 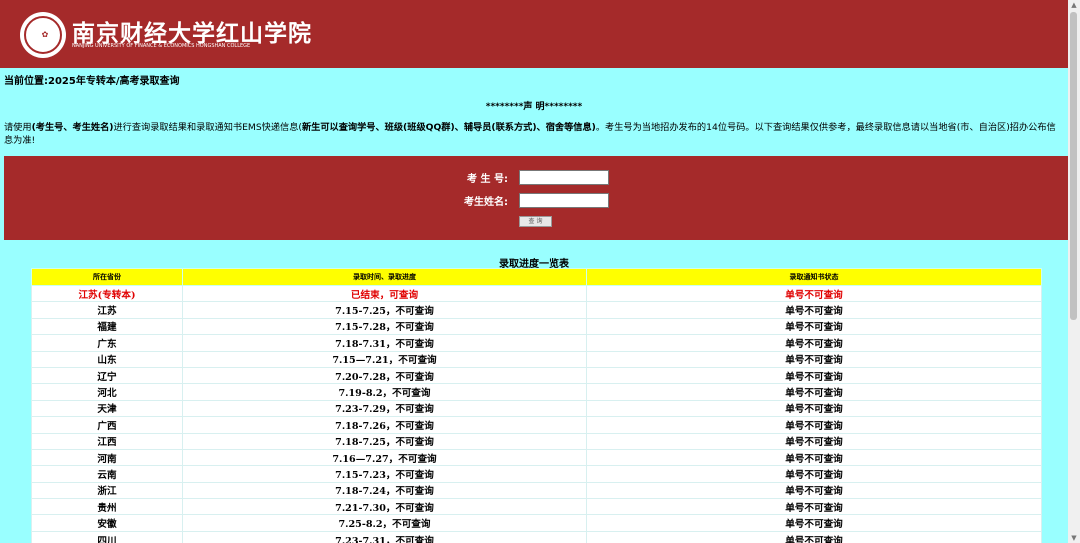 I want to click on table-row: 天津 7.23-7.29，不可查询 单号不可查询, so click(x=536, y=408).